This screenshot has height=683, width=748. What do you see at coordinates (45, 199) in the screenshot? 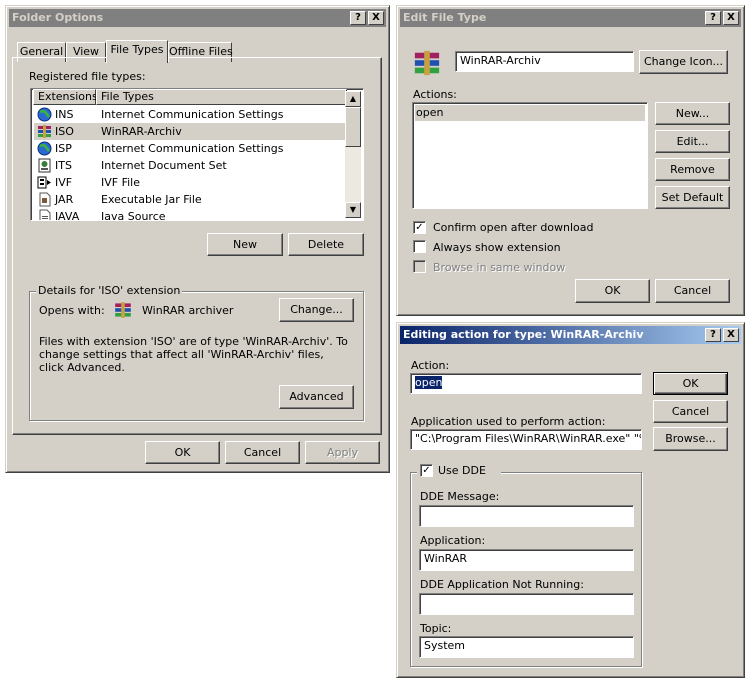
I see `jar-file-icon` at bounding box center [45, 199].